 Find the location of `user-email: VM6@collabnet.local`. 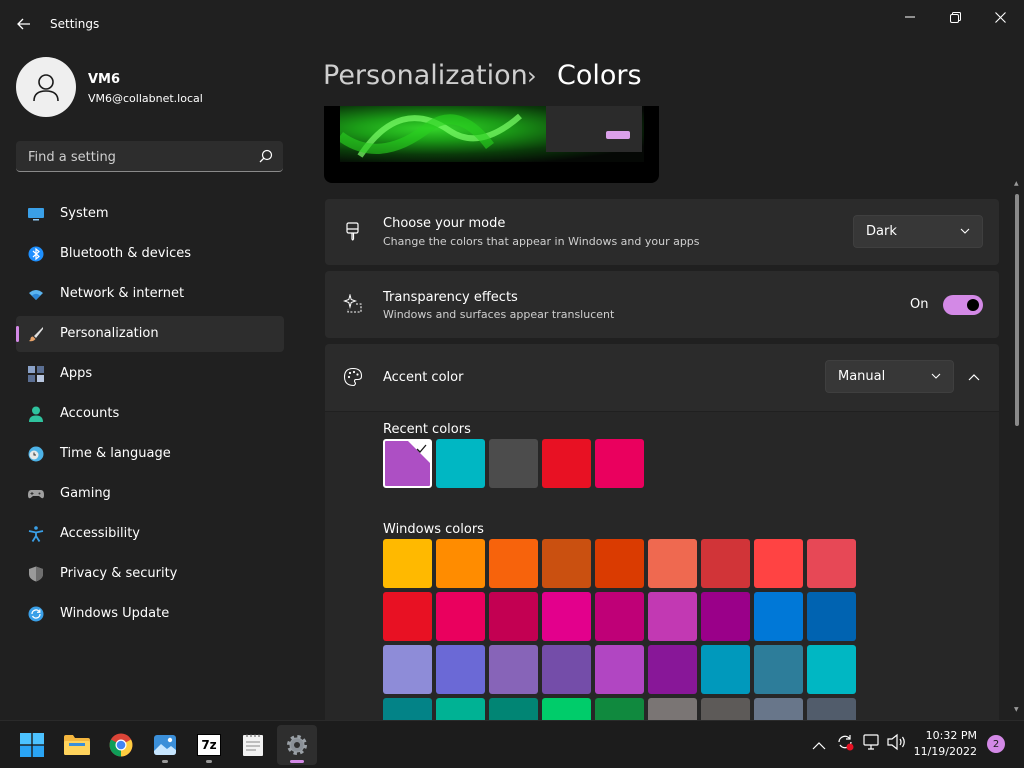

user-email: VM6@collabnet.local is located at coordinates (145, 98).